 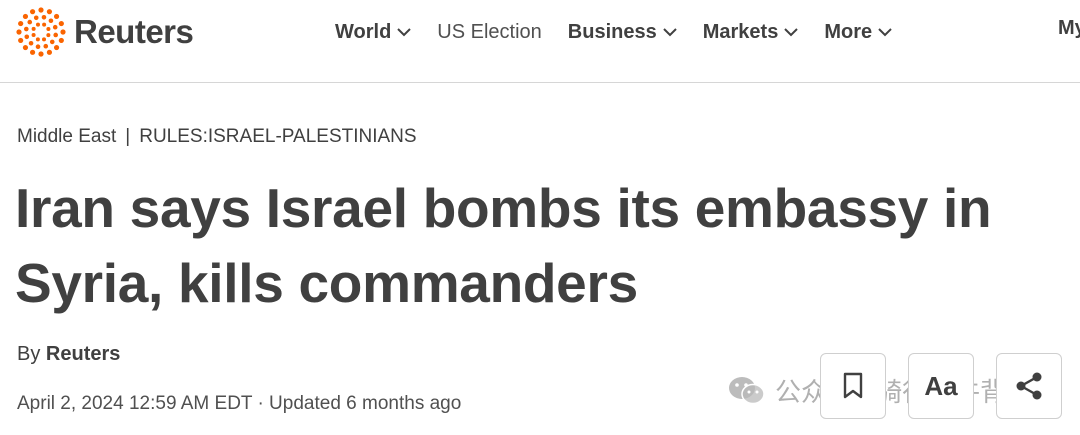 I want to click on nav-item-my-news: My, so click(x=1069, y=28).